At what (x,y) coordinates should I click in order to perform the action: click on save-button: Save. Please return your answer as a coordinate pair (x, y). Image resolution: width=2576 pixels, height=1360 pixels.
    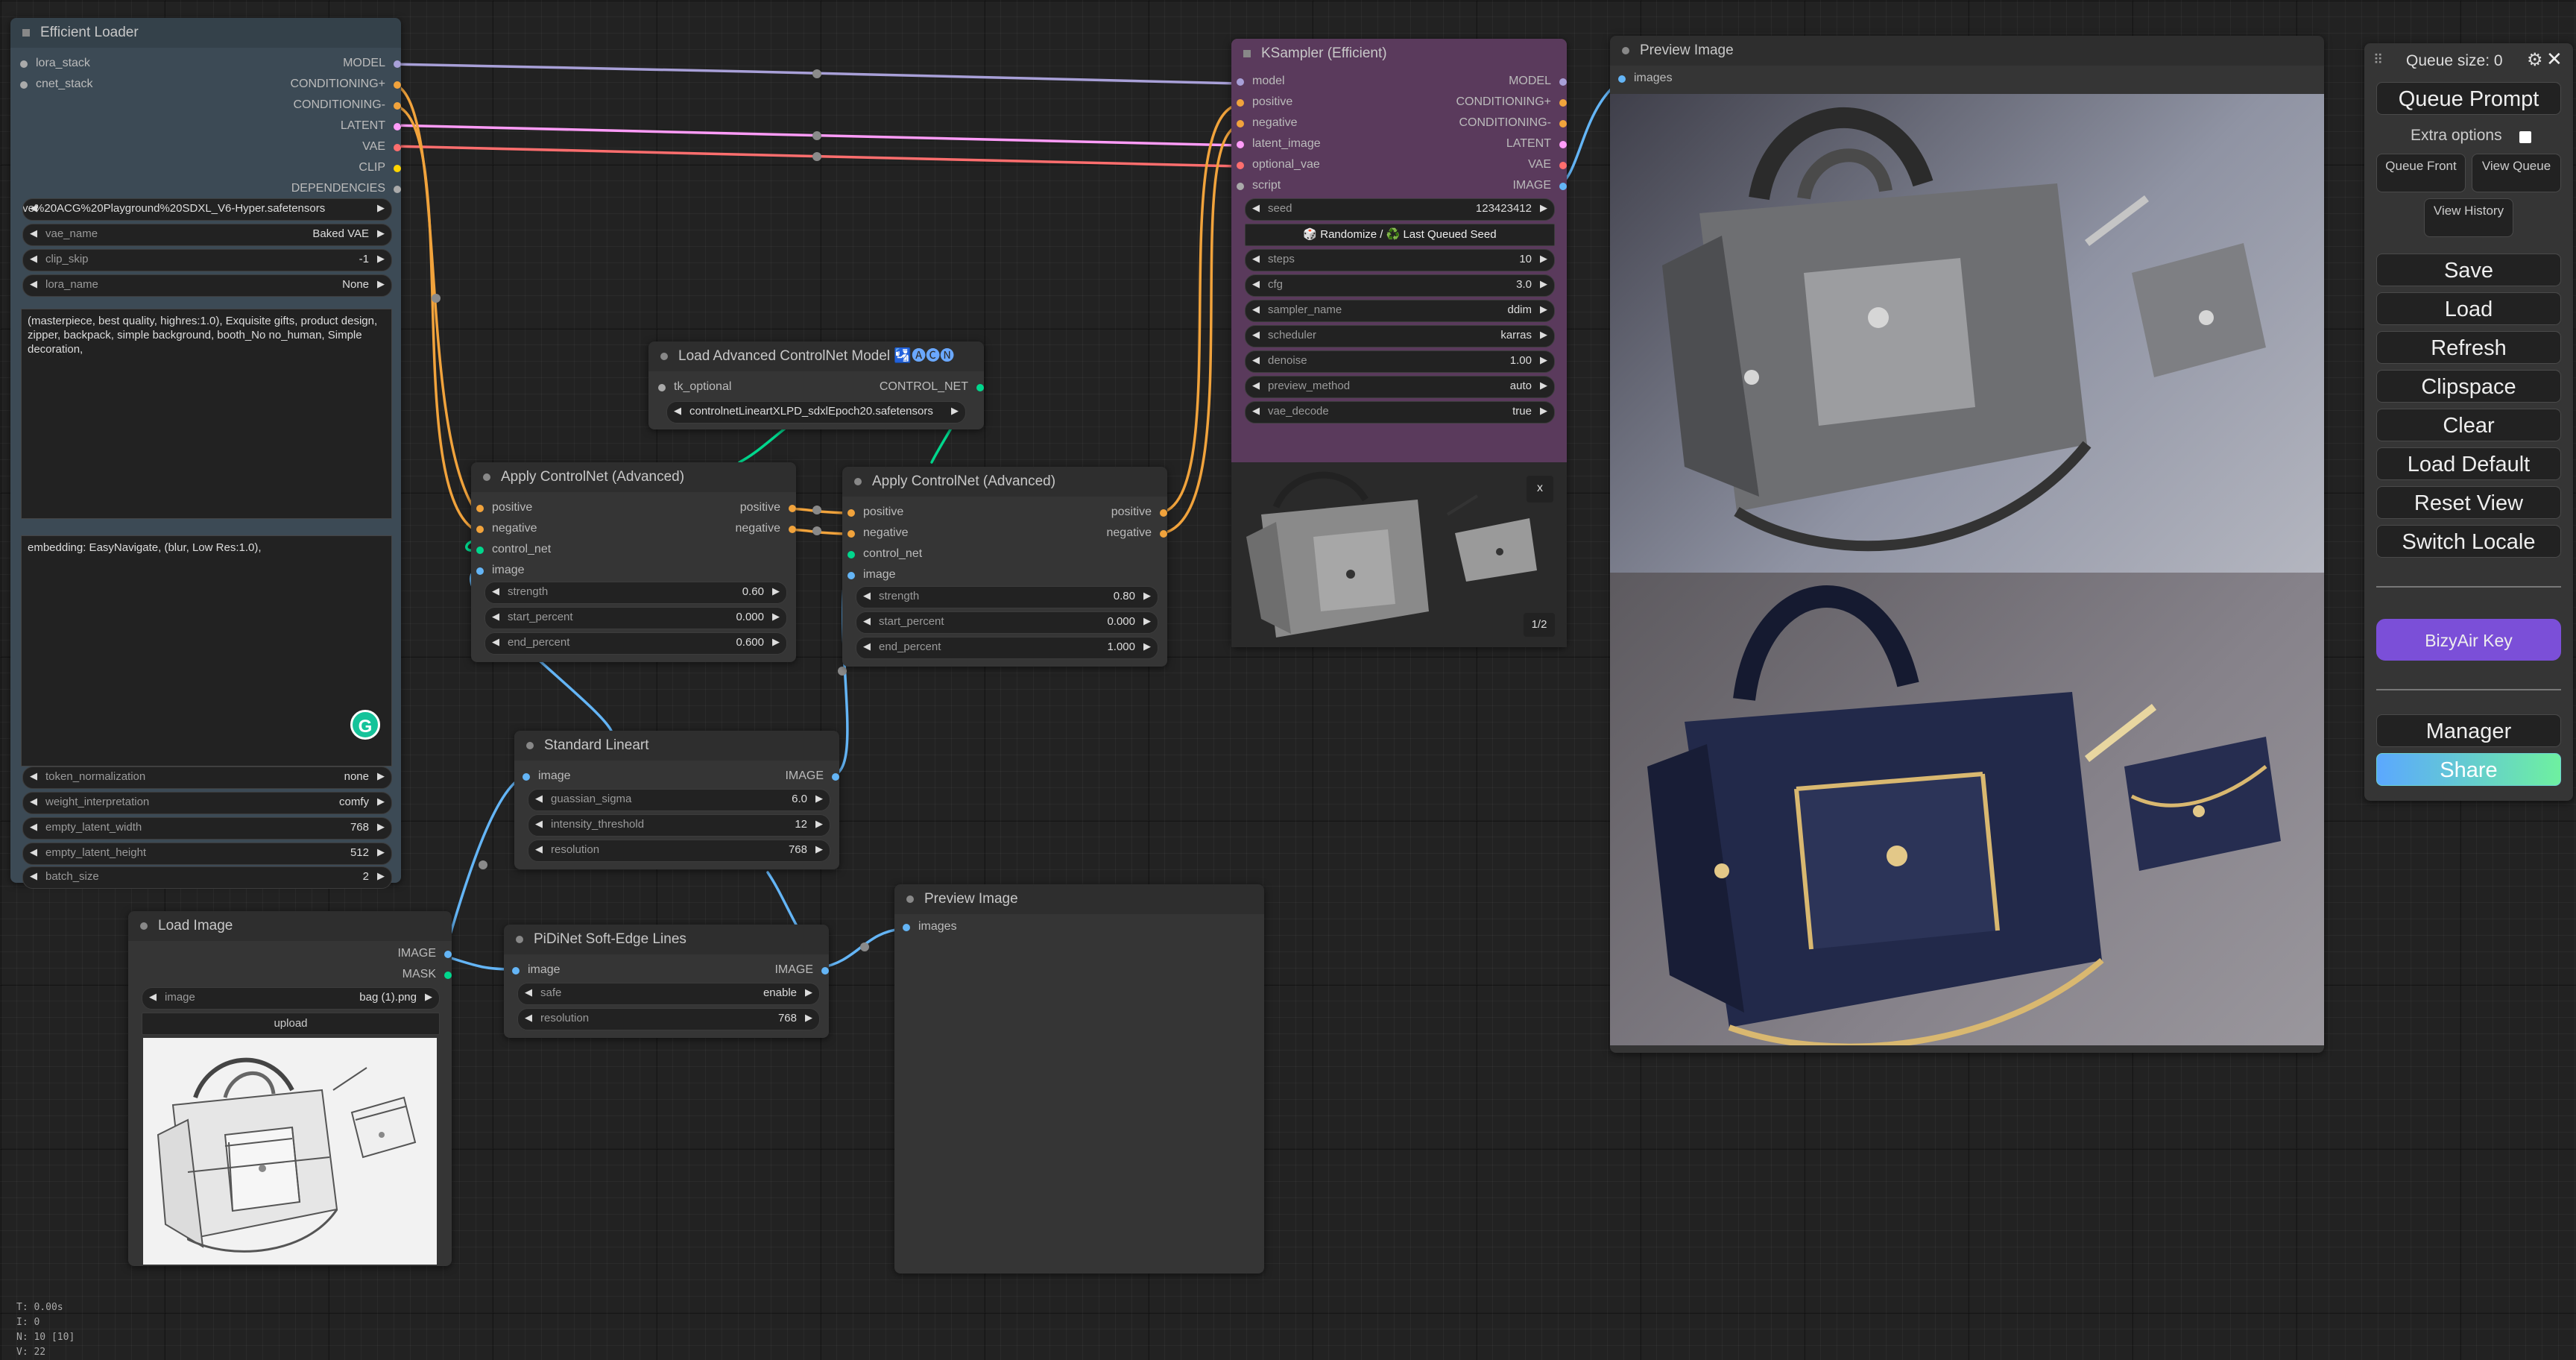
    Looking at the image, I should click on (2468, 270).